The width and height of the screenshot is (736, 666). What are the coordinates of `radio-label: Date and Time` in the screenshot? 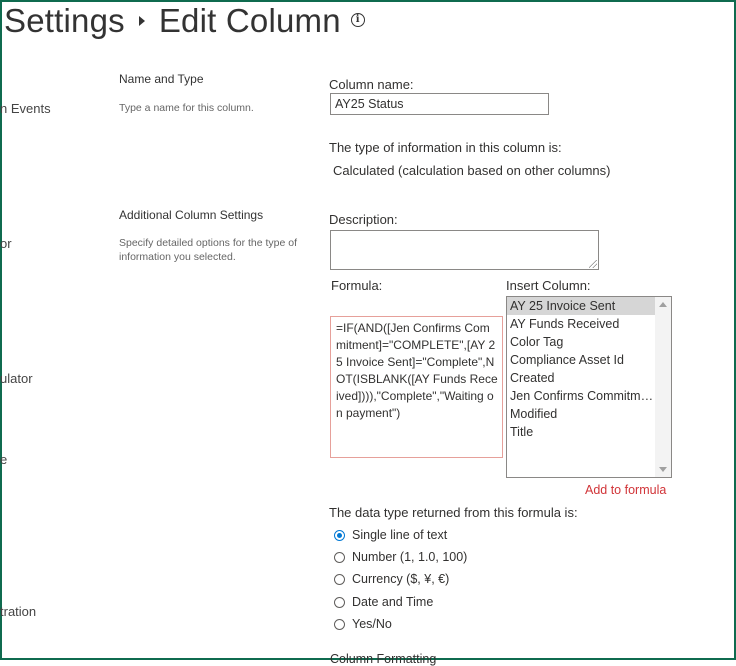 It's located at (393, 602).